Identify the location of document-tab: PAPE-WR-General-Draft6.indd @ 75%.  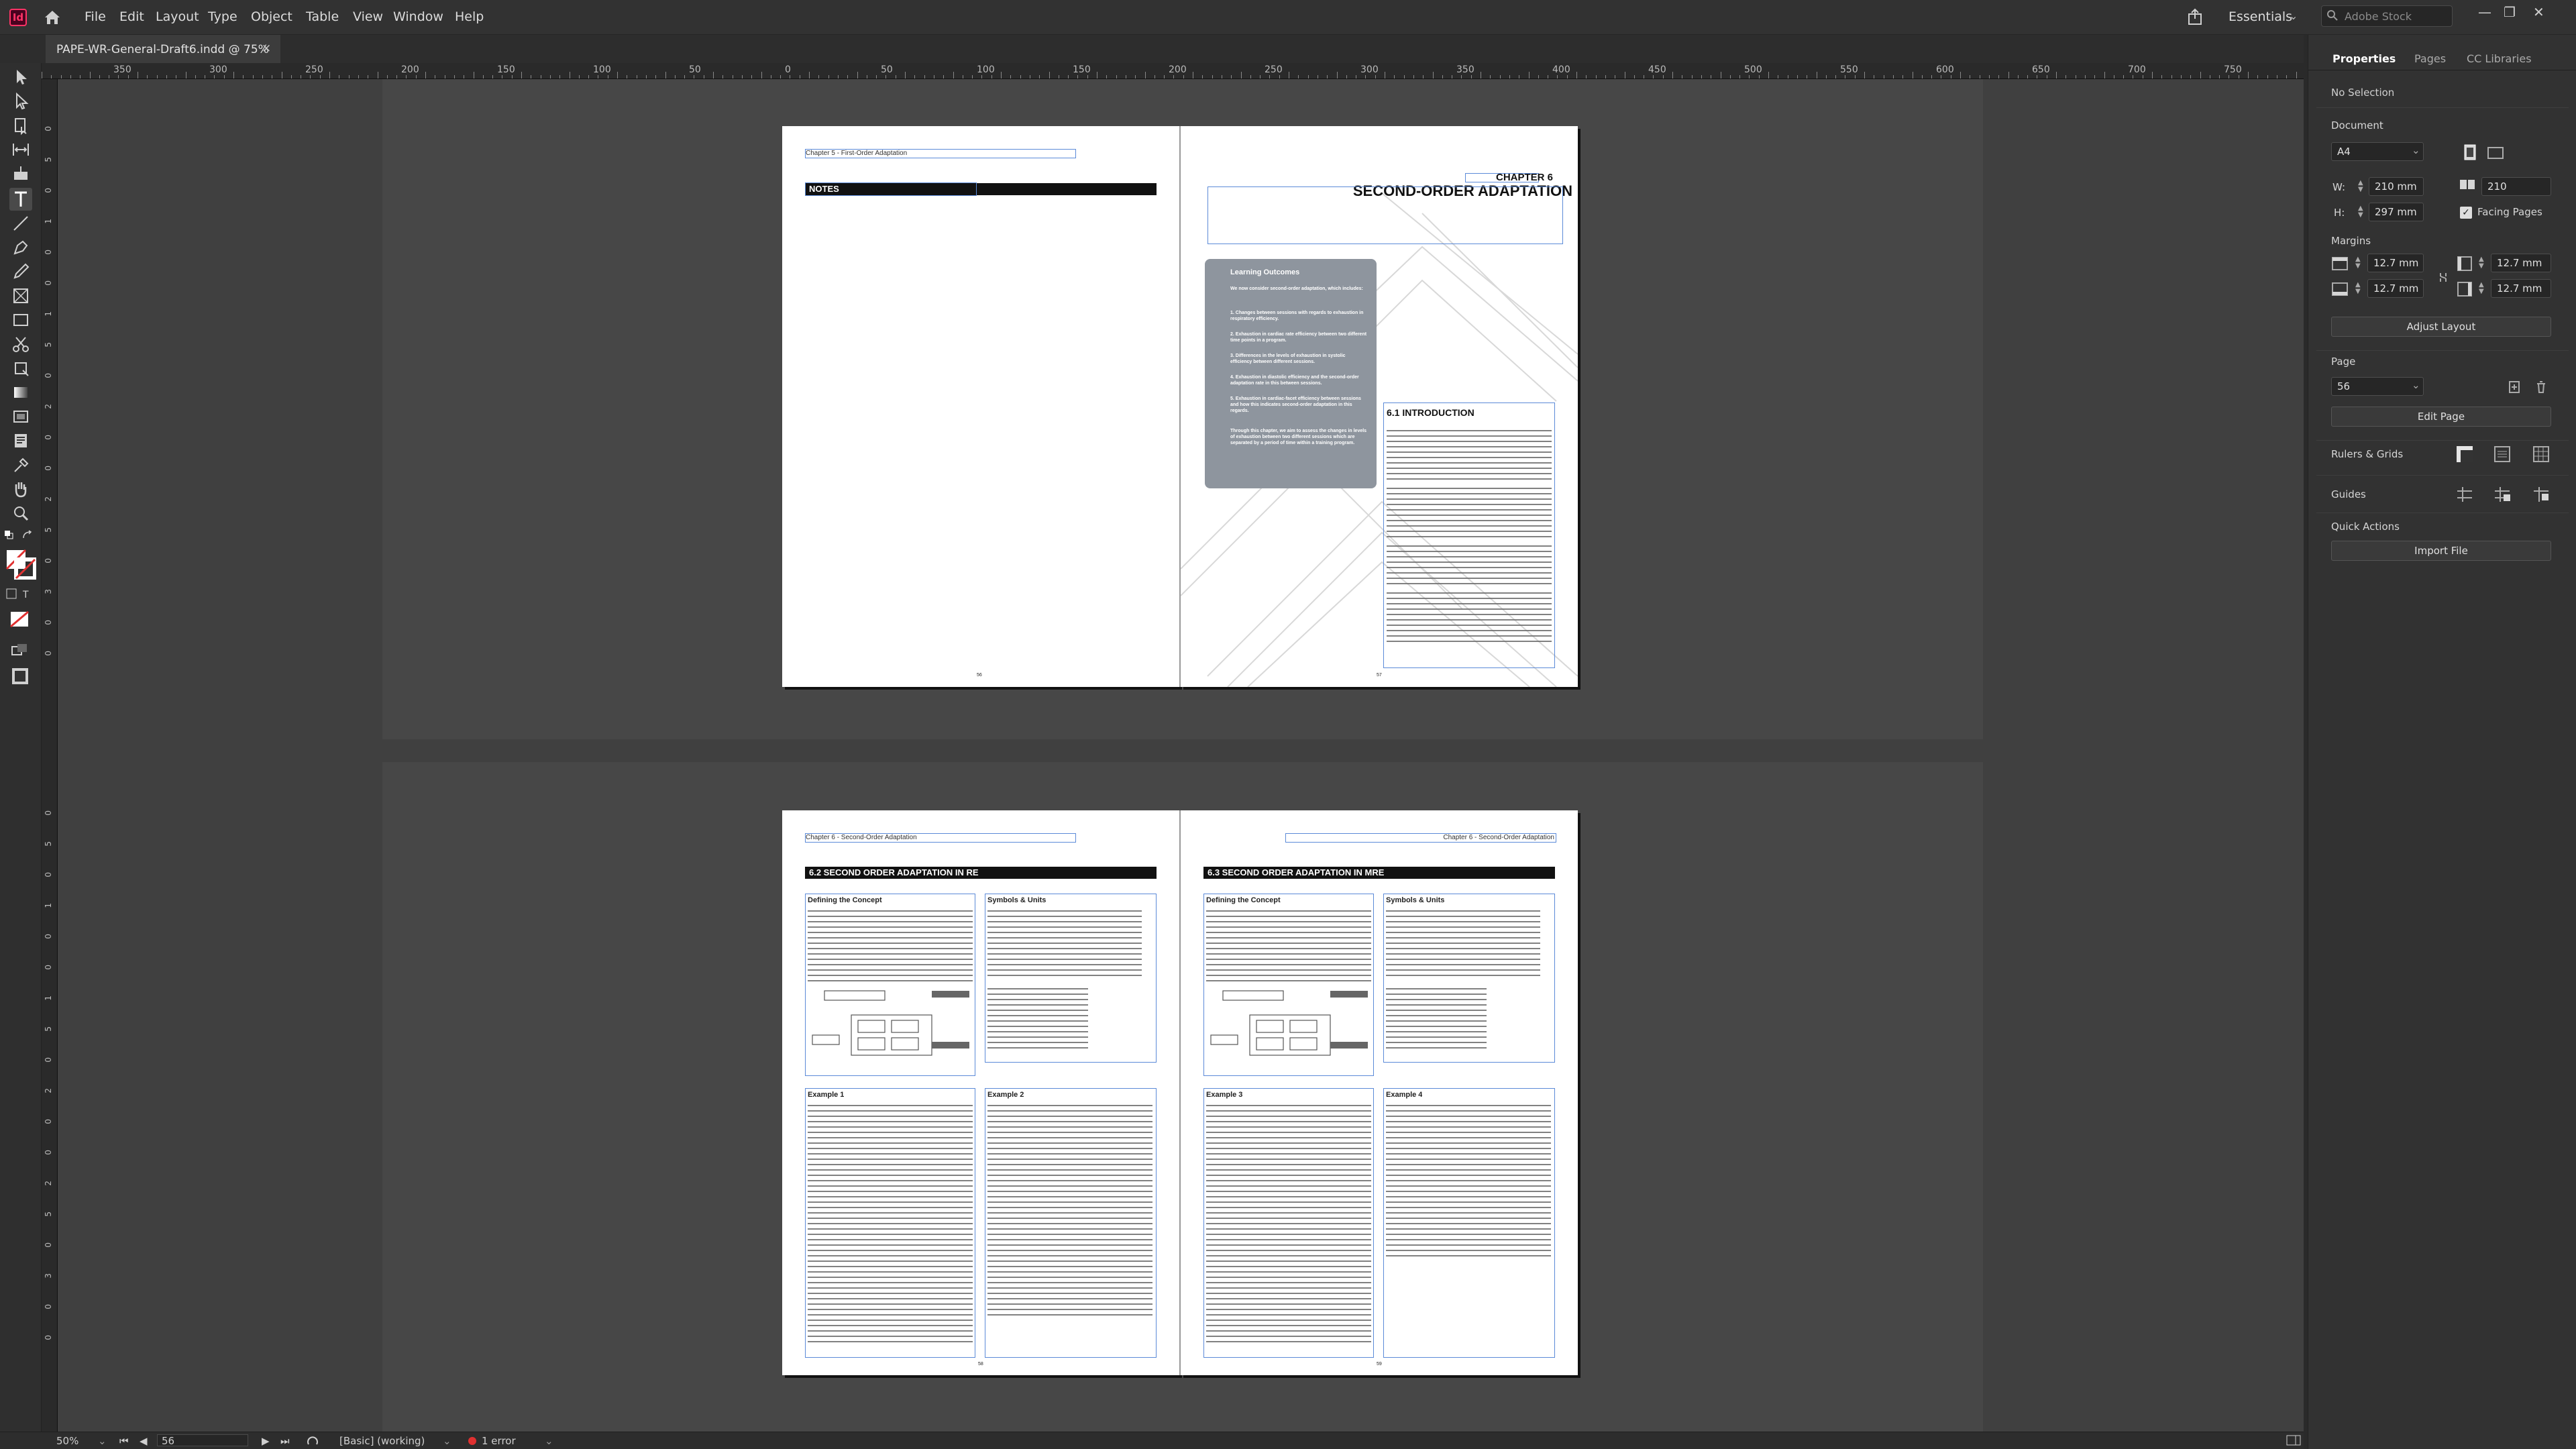
(163, 49).